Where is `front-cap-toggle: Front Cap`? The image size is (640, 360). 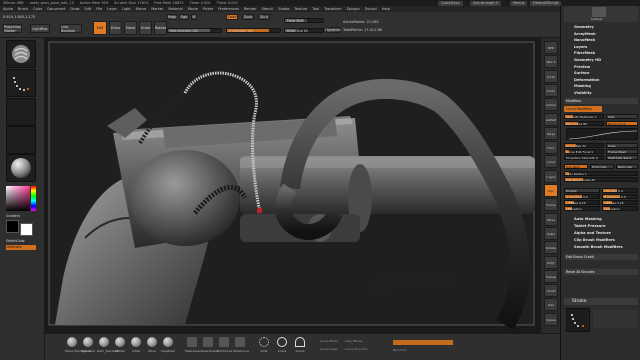 front-cap-toggle: Front Cap is located at coordinates (602, 166).